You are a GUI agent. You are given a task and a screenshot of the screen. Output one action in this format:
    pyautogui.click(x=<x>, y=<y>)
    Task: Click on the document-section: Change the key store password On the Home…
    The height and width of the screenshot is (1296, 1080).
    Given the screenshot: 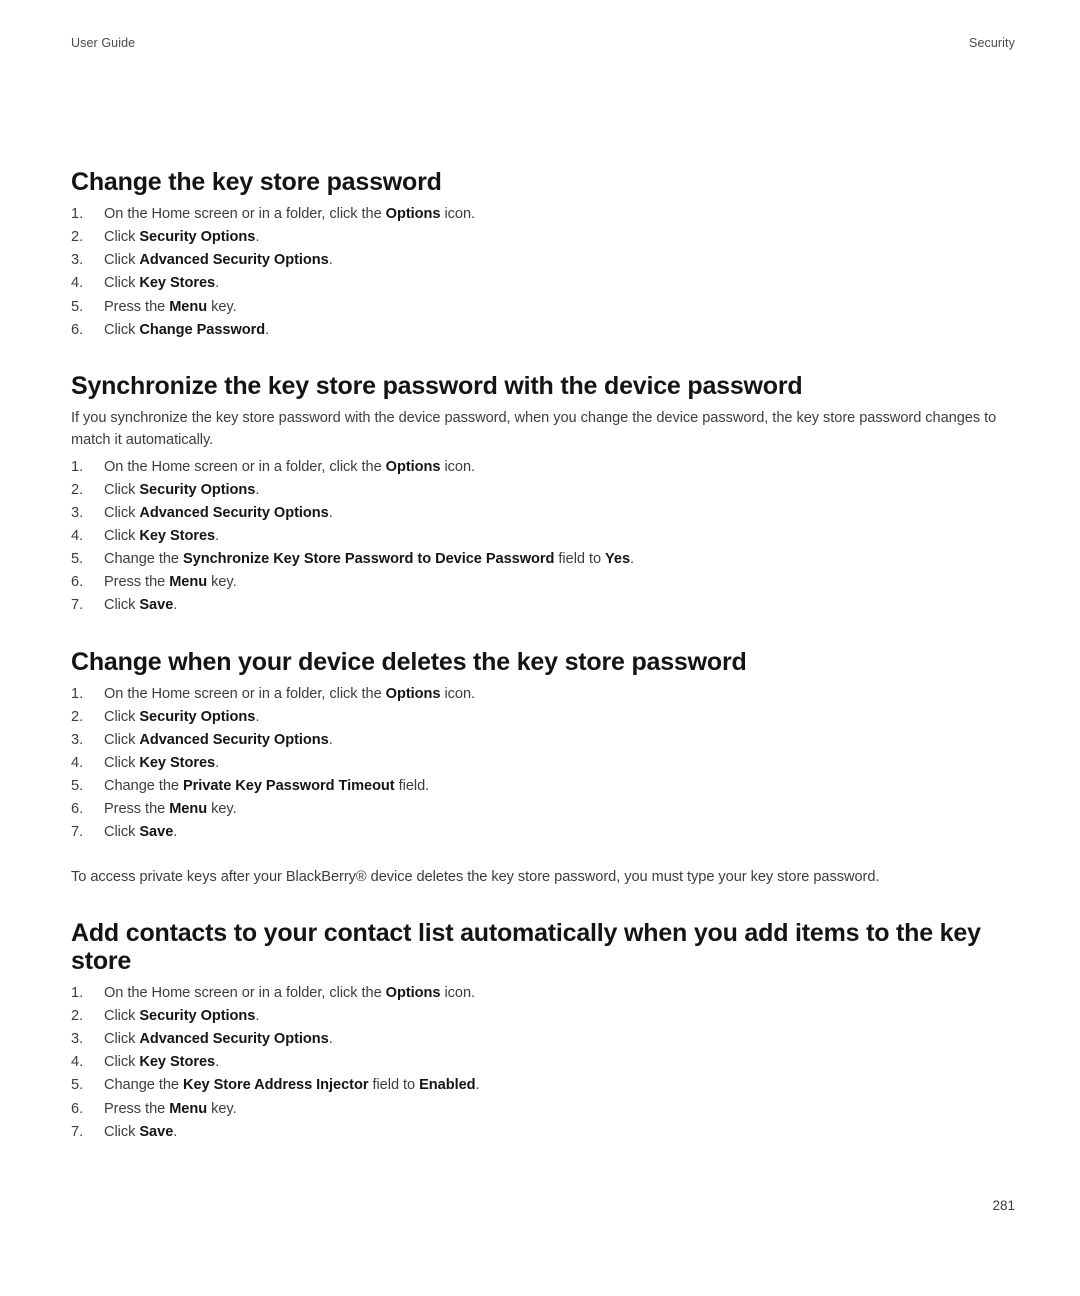 What is the action you would take?
    pyautogui.click(x=544, y=255)
    